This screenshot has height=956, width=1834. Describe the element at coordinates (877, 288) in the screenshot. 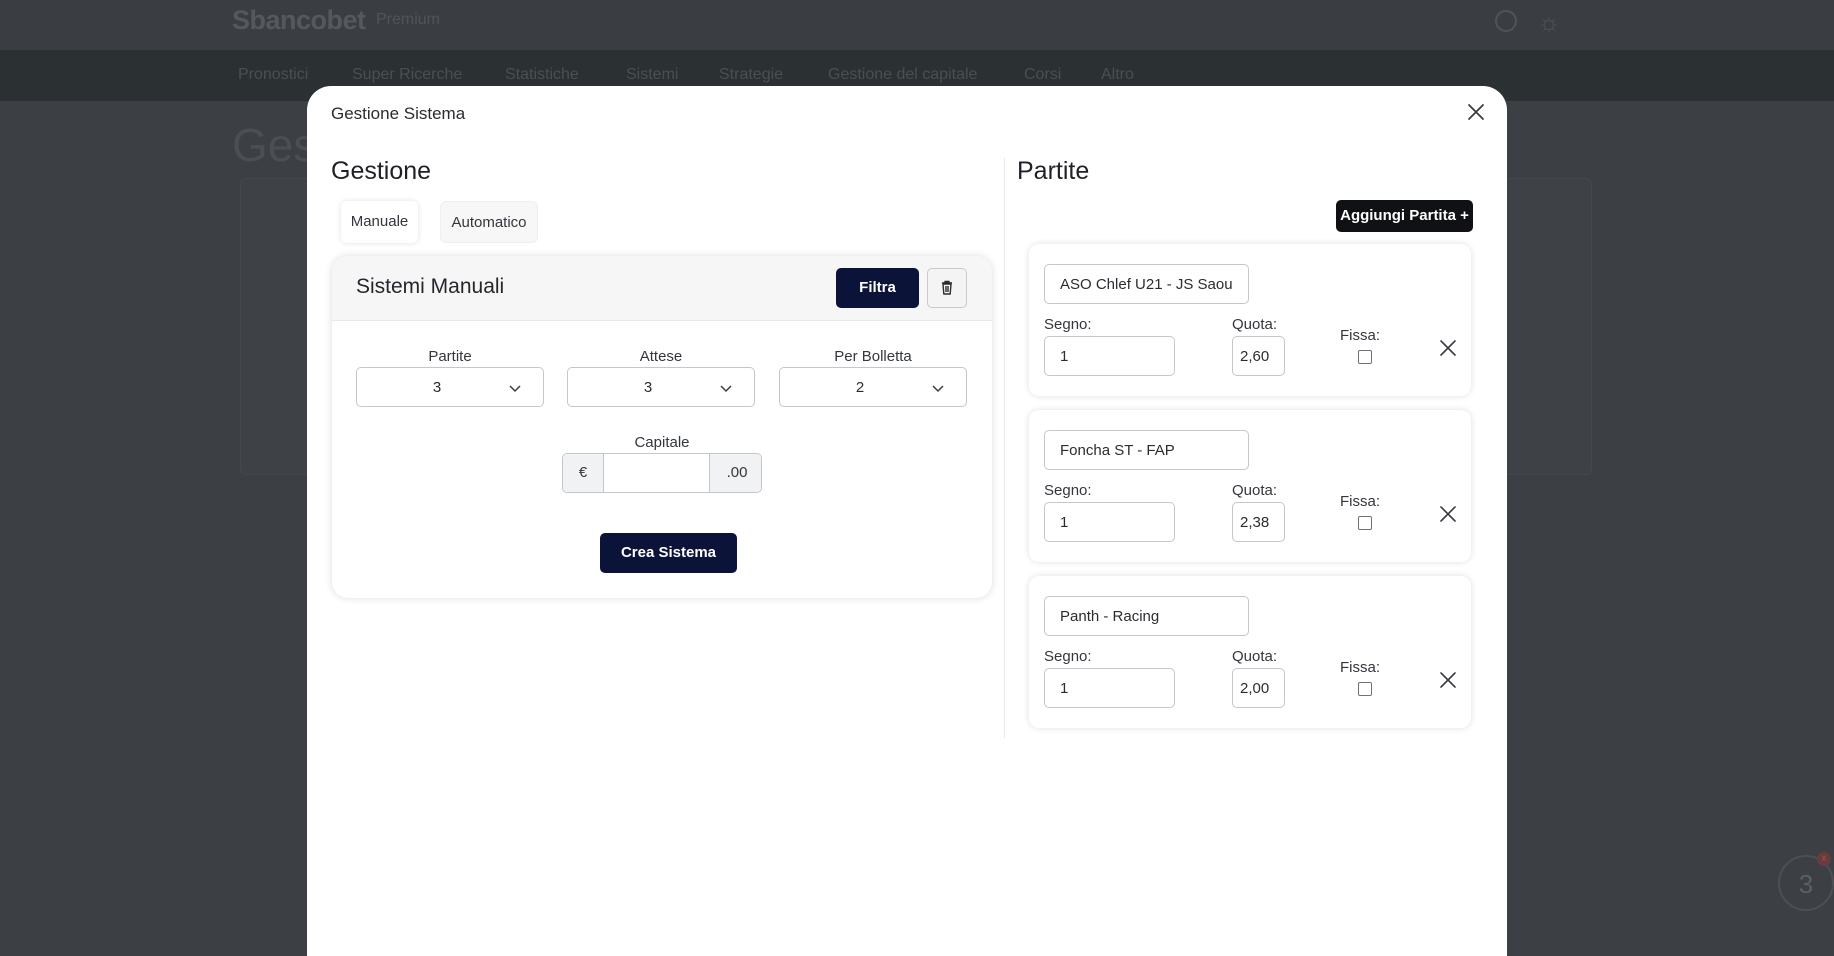

I see `filtra-button: Filtra` at that location.